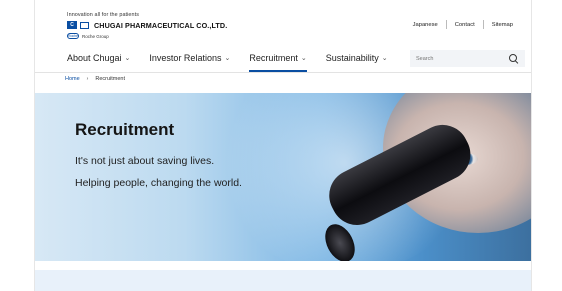 This screenshot has height=291, width=562. What do you see at coordinates (158, 183) in the screenshot?
I see `hero-tagline-2: Helping people, changing the world.` at bounding box center [158, 183].